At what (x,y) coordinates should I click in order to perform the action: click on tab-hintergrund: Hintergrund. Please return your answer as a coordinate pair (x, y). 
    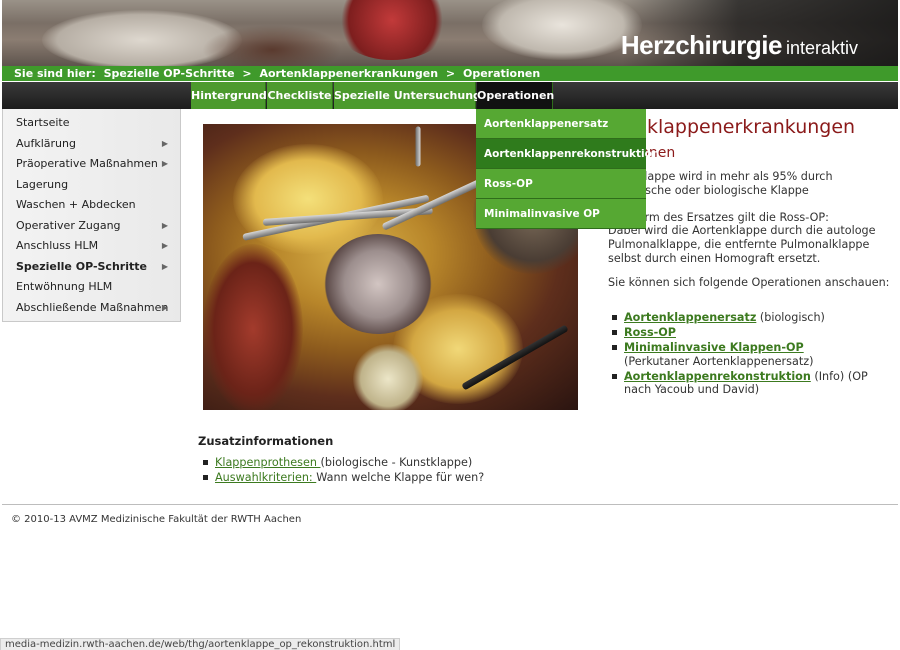
    Looking at the image, I should click on (229, 95).